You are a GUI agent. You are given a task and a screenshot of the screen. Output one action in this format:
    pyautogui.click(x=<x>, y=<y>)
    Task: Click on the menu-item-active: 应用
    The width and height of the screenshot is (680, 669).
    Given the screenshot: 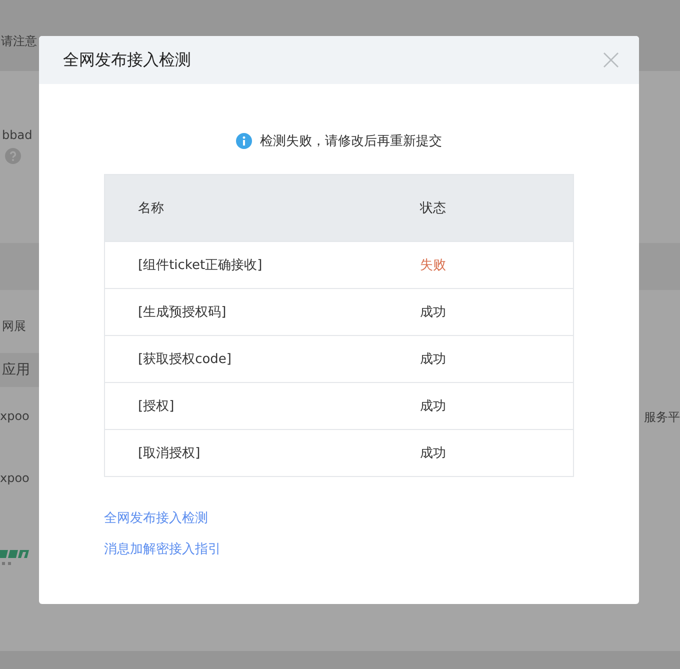 What is the action you would take?
    pyautogui.click(x=21, y=370)
    